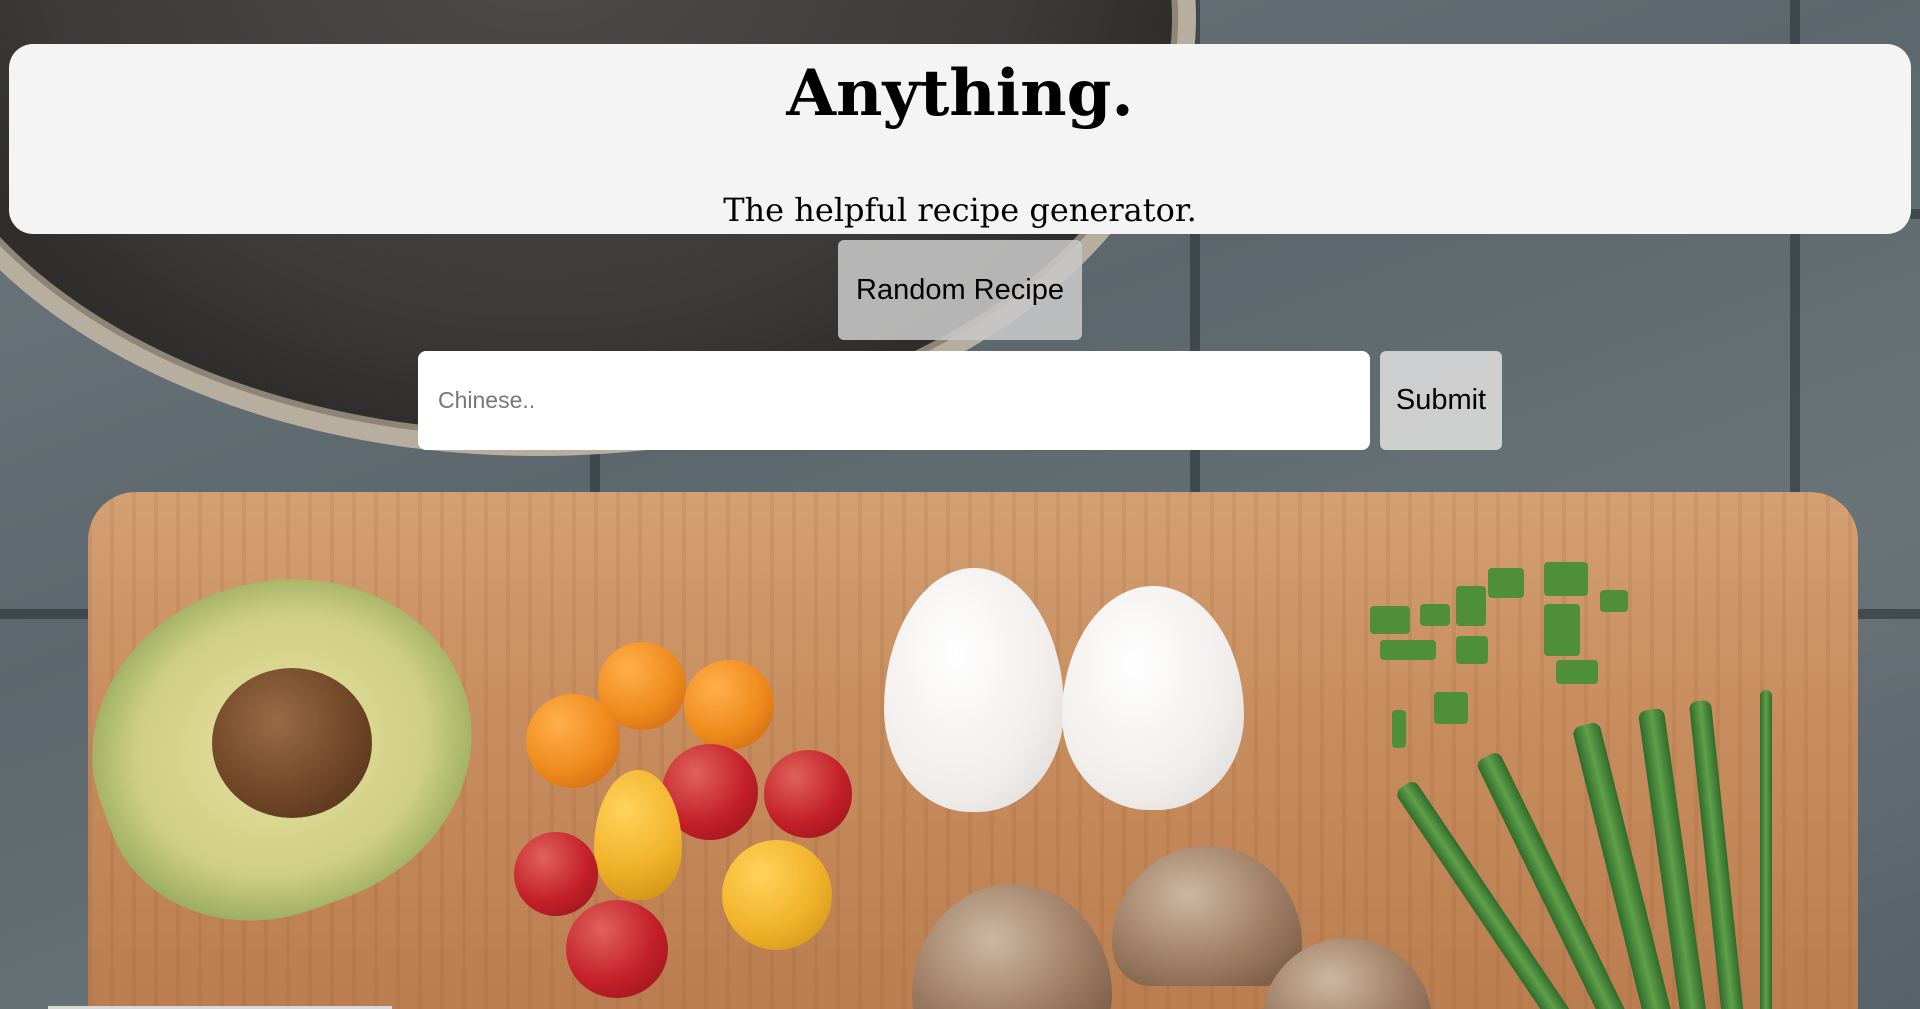  What do you see at coordinates (894, 400) in the screenshot?
I see `cuisine-search-input` at bounding box center [894, 400].